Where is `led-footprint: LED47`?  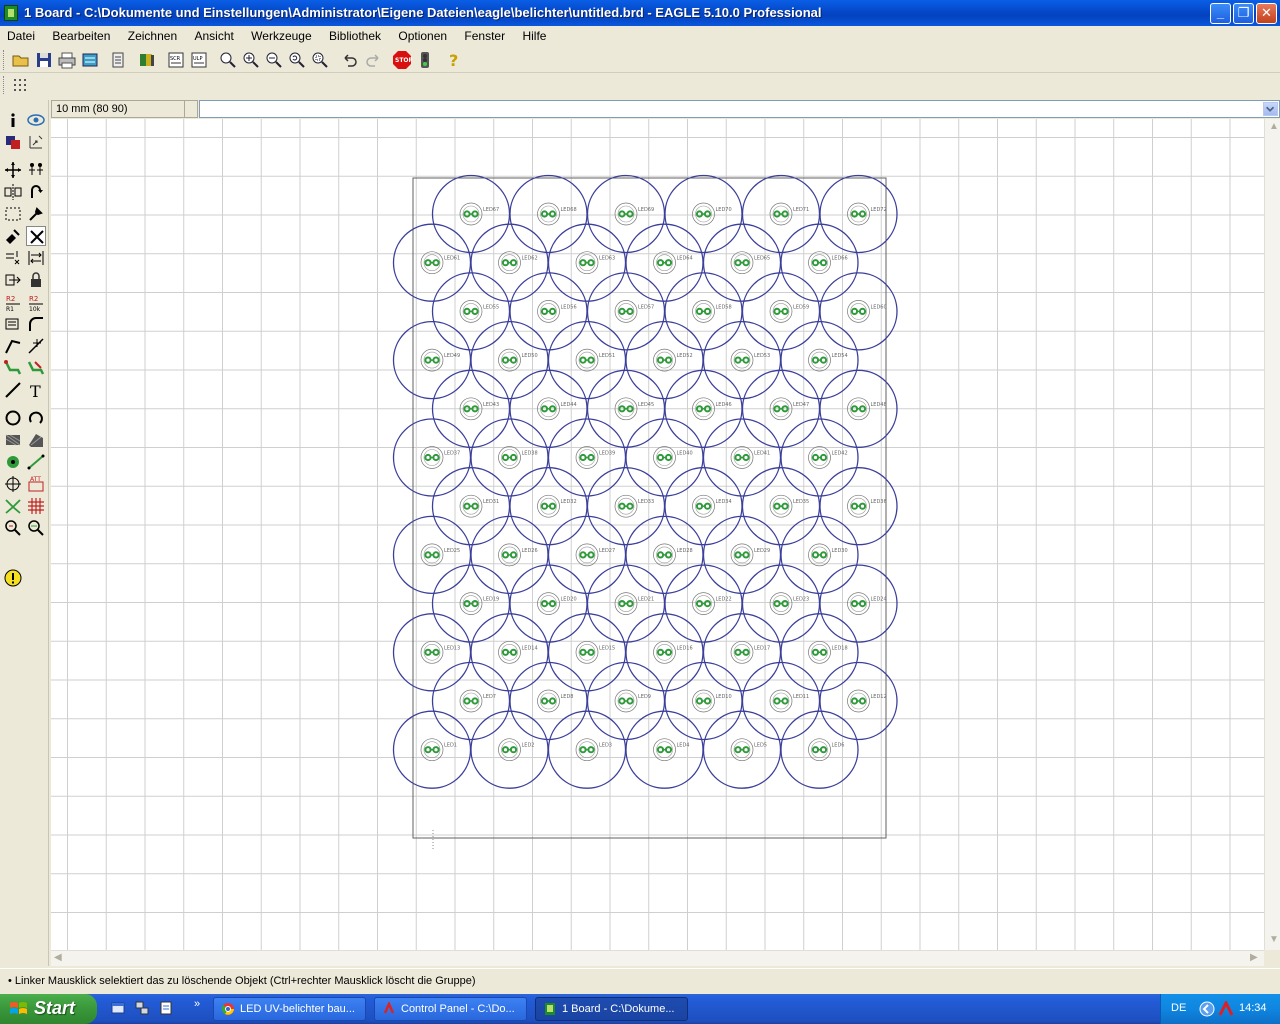
led-footprint: LED47 is located at coordinates (781, 408).